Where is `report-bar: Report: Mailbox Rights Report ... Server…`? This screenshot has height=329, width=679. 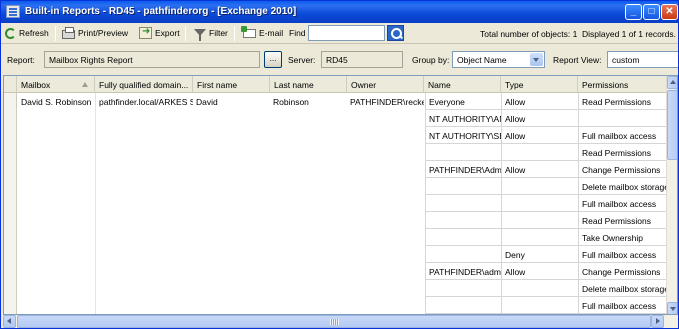
report-bar: Report: Mailbox Rights Report ... Server… is located at coordinates (339, 59).